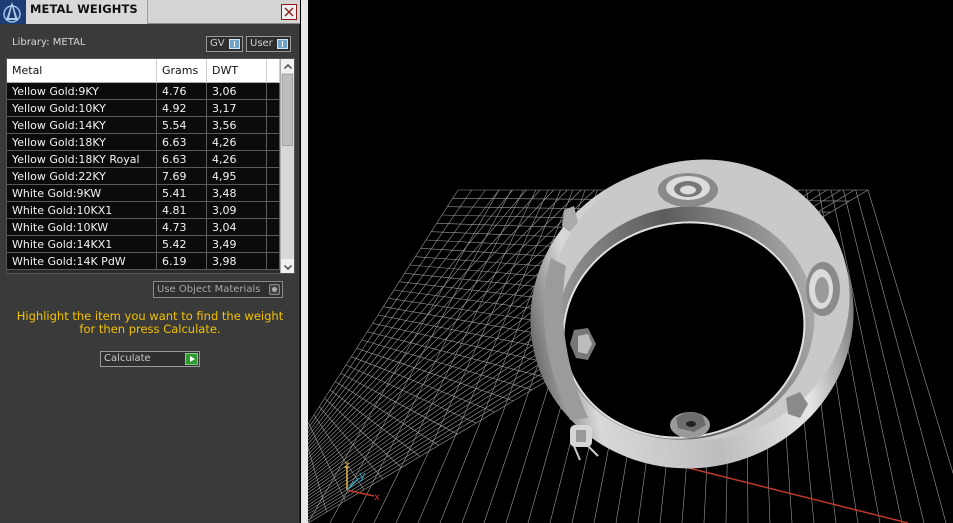 The width and height of the screenshot is (953, 523). What do you see at coordinates (143, 227) in the screenshot?
I see `table-row: White Gold:10KW 4.73 3,04` at bounding box center [143, 227].